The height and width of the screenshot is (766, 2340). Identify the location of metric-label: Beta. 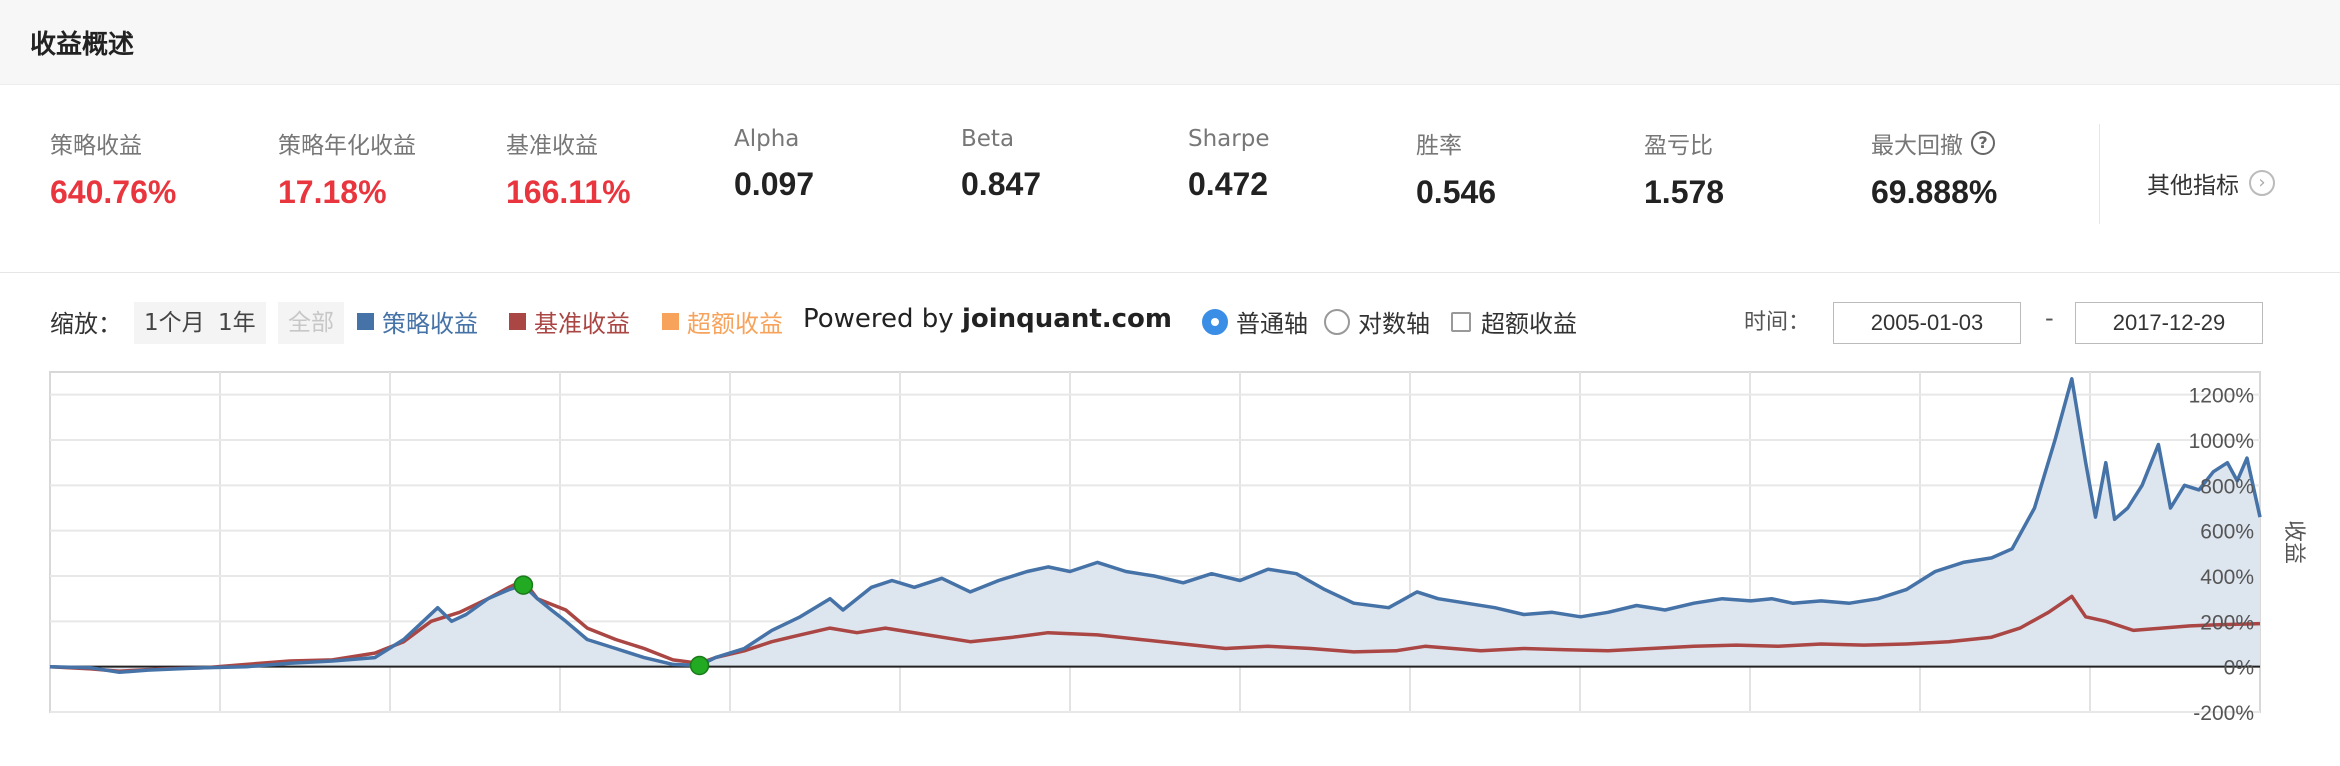
(988, 139).